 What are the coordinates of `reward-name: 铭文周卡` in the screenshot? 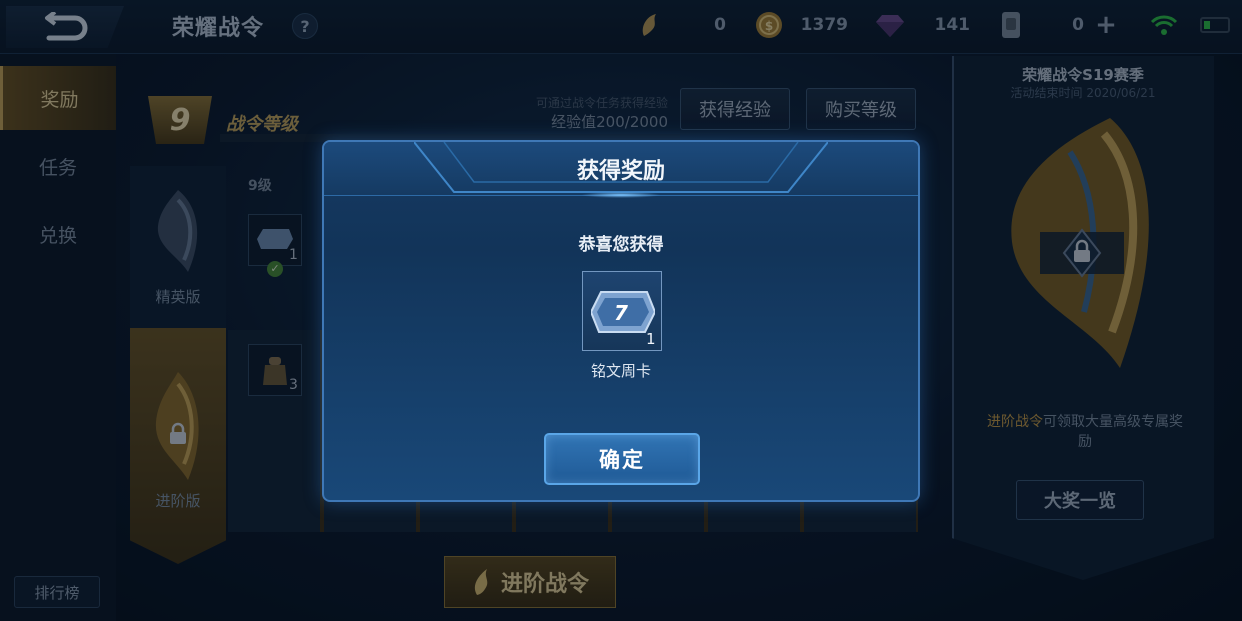 It's located at (620, 371).